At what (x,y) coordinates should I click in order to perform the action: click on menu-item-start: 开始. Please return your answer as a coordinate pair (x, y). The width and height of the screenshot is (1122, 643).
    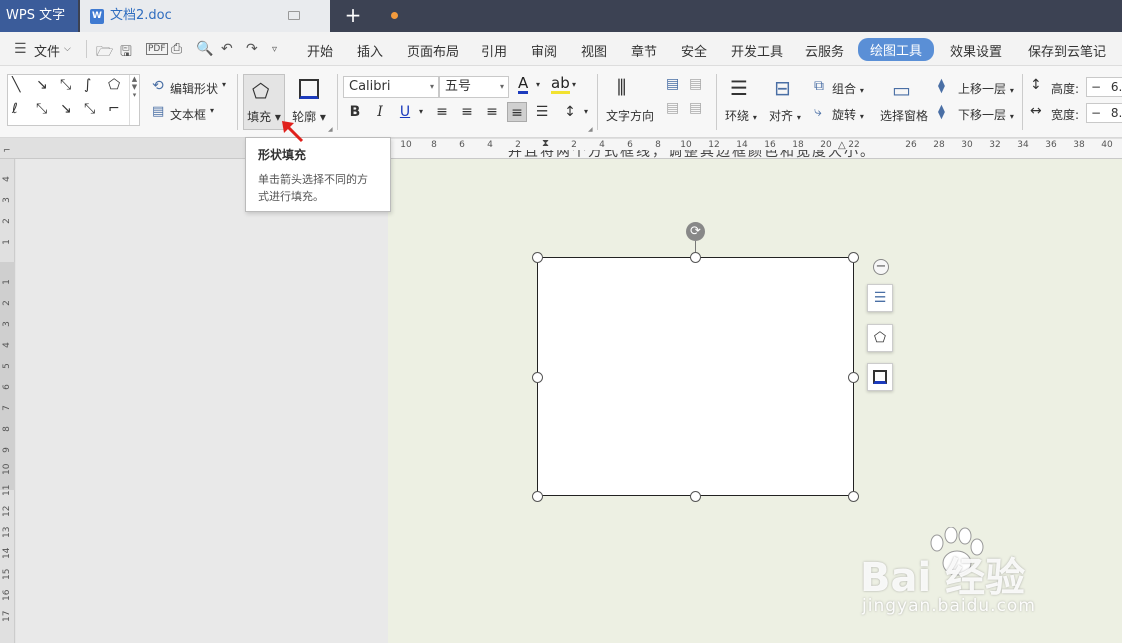
    Looking at the image, I should click on (320, 50).